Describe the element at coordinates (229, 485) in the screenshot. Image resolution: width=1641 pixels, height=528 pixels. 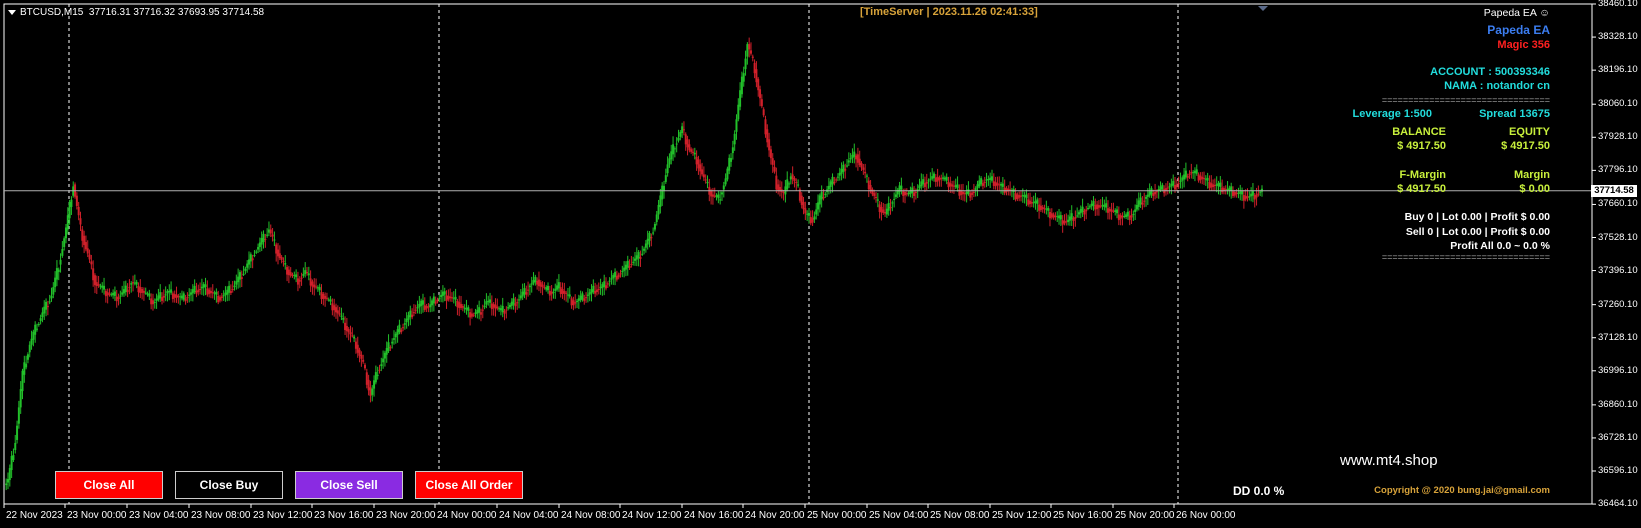
I see `close-buy-button: Close Buy` at that location.